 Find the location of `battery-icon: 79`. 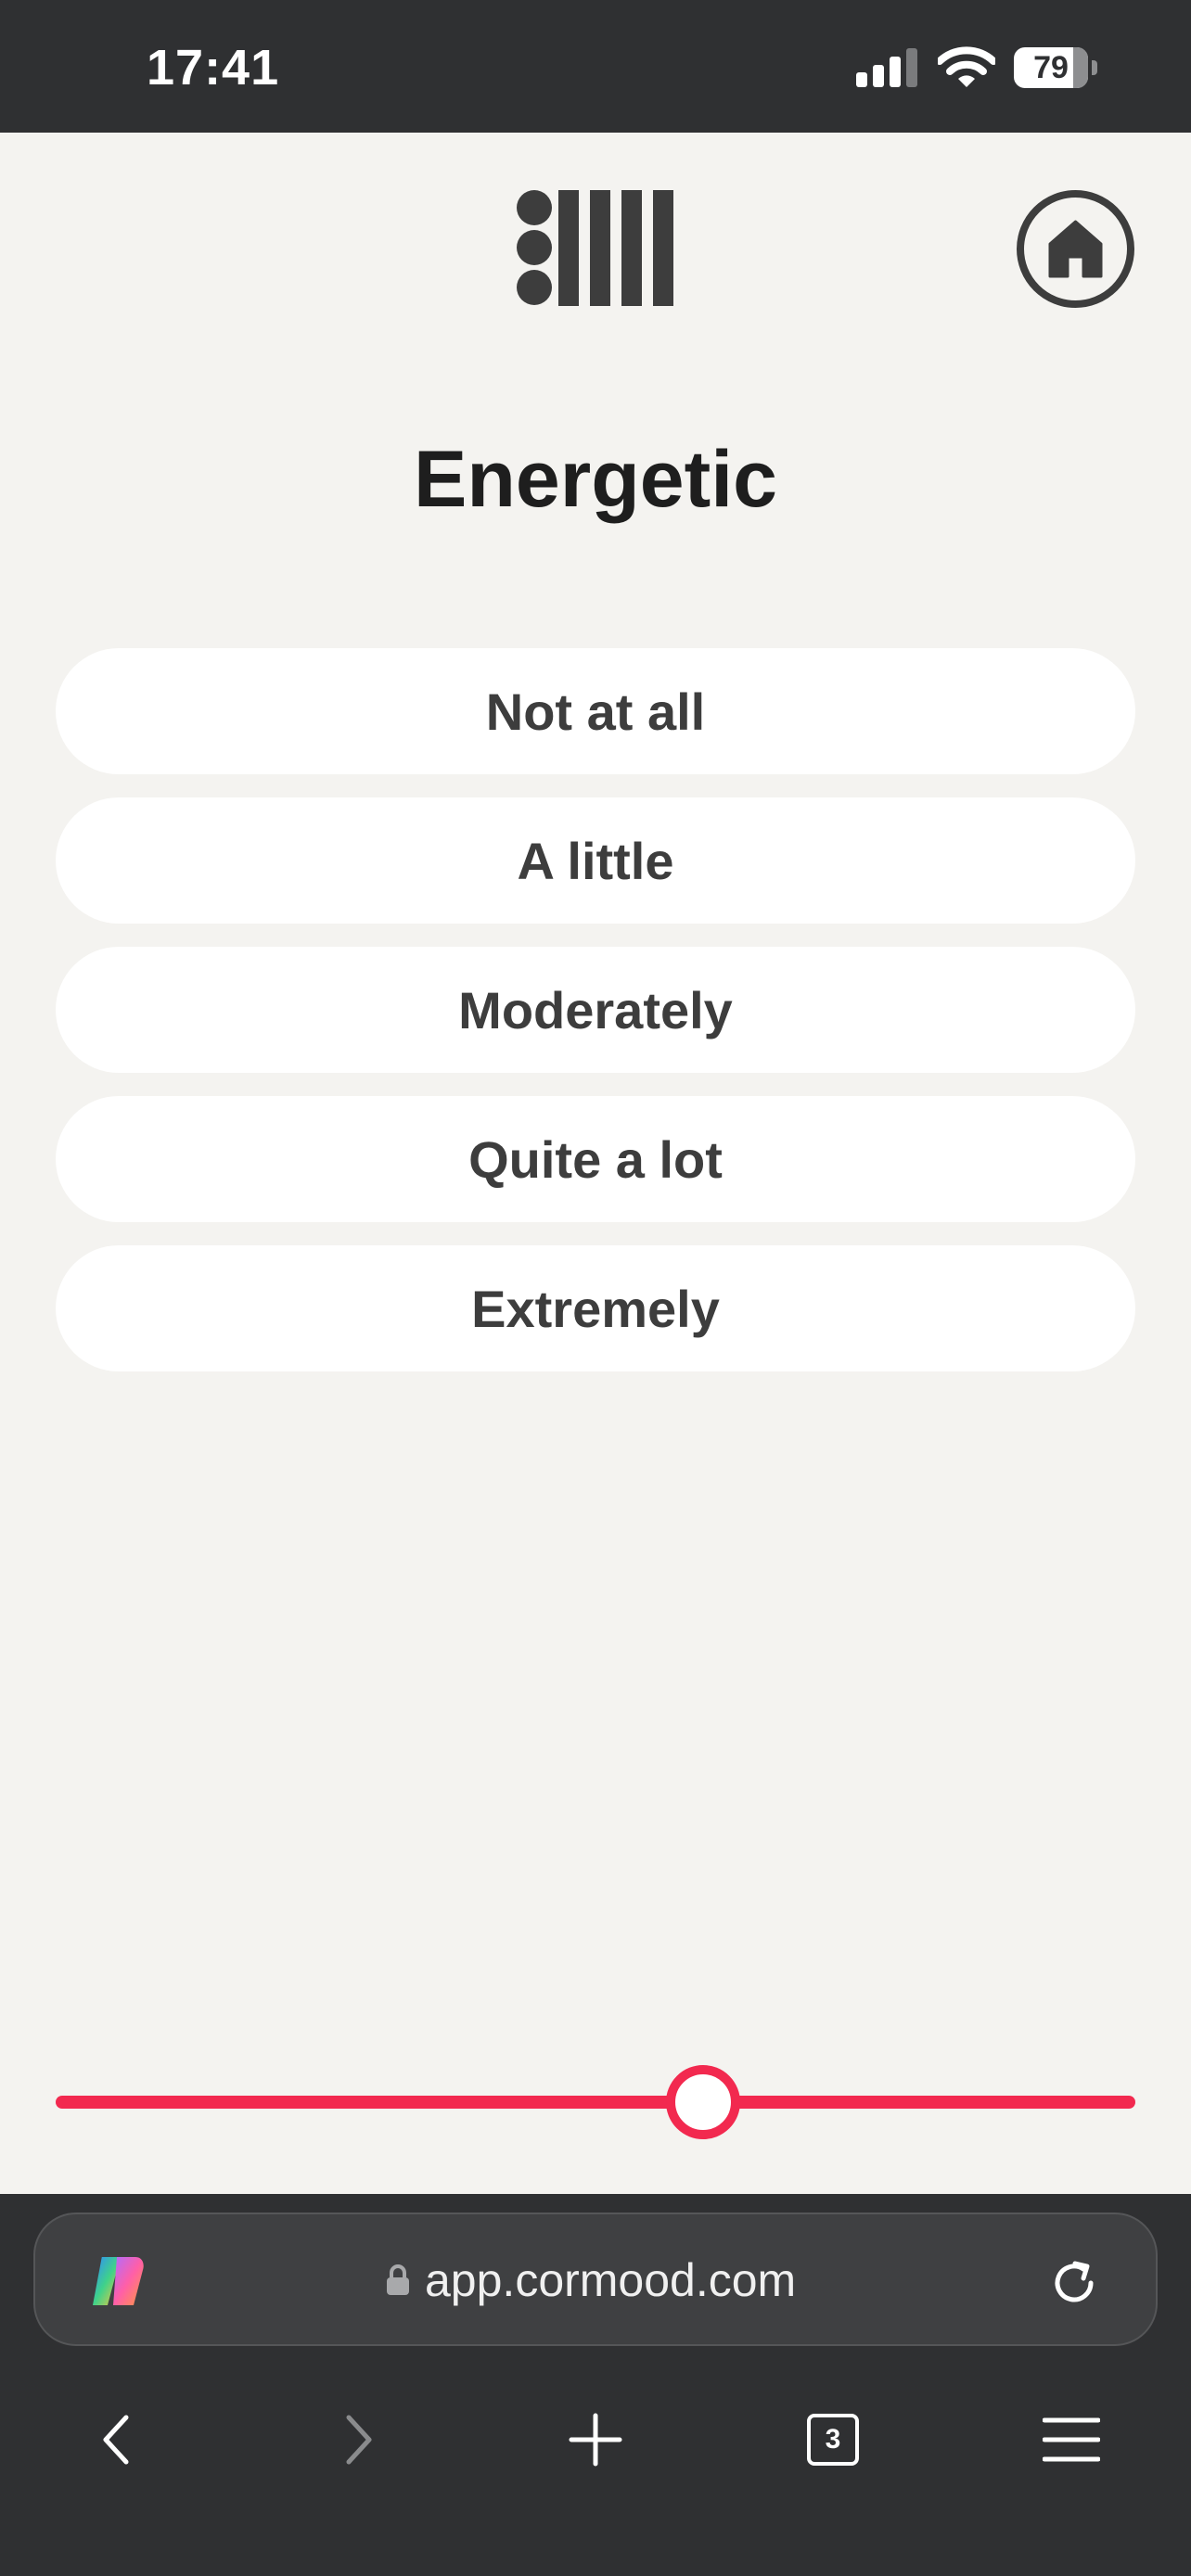

battery-icon: 79 is located at coordinates (1055, 67).